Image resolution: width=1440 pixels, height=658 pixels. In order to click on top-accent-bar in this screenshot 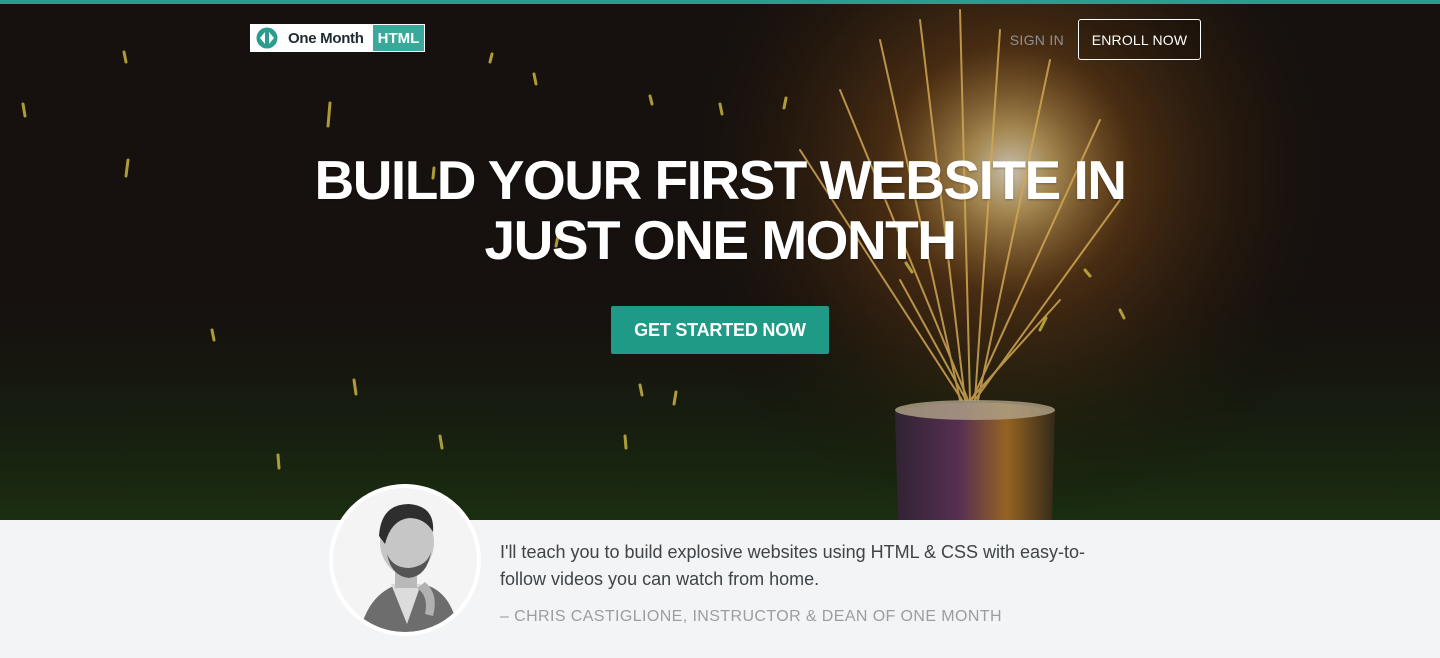, I will do `click(720, 2)`.